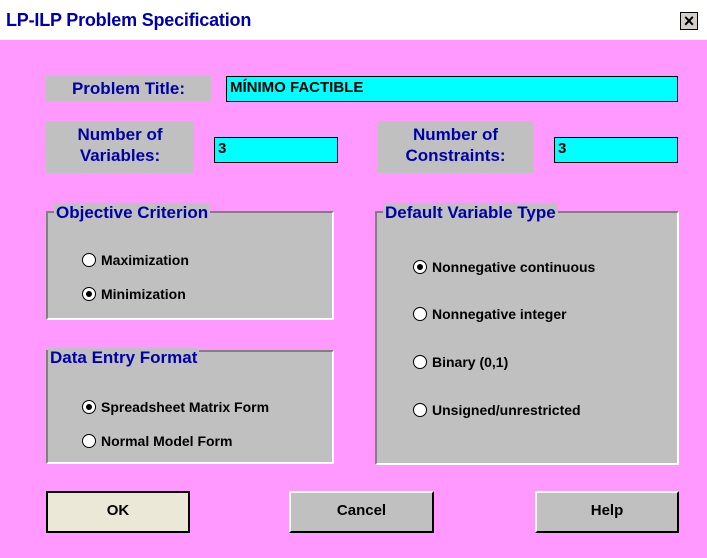 The height and width of the screenshot is (558, 707). What do you see at coordinates (145, 260) in the screenshot?
I see `radio-maximization-label: Maximization` at bounding box center [145, 260].